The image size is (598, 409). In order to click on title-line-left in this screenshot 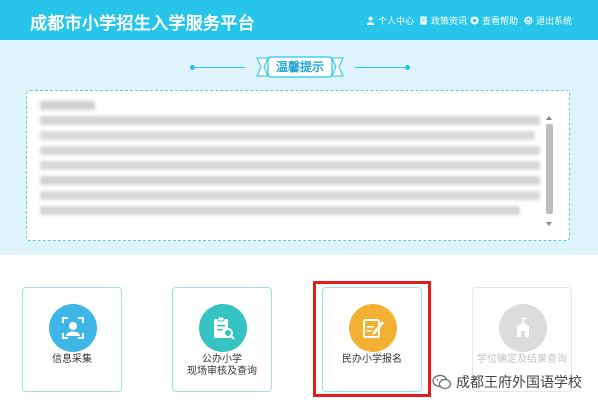, I will do `click(220, 67)`.